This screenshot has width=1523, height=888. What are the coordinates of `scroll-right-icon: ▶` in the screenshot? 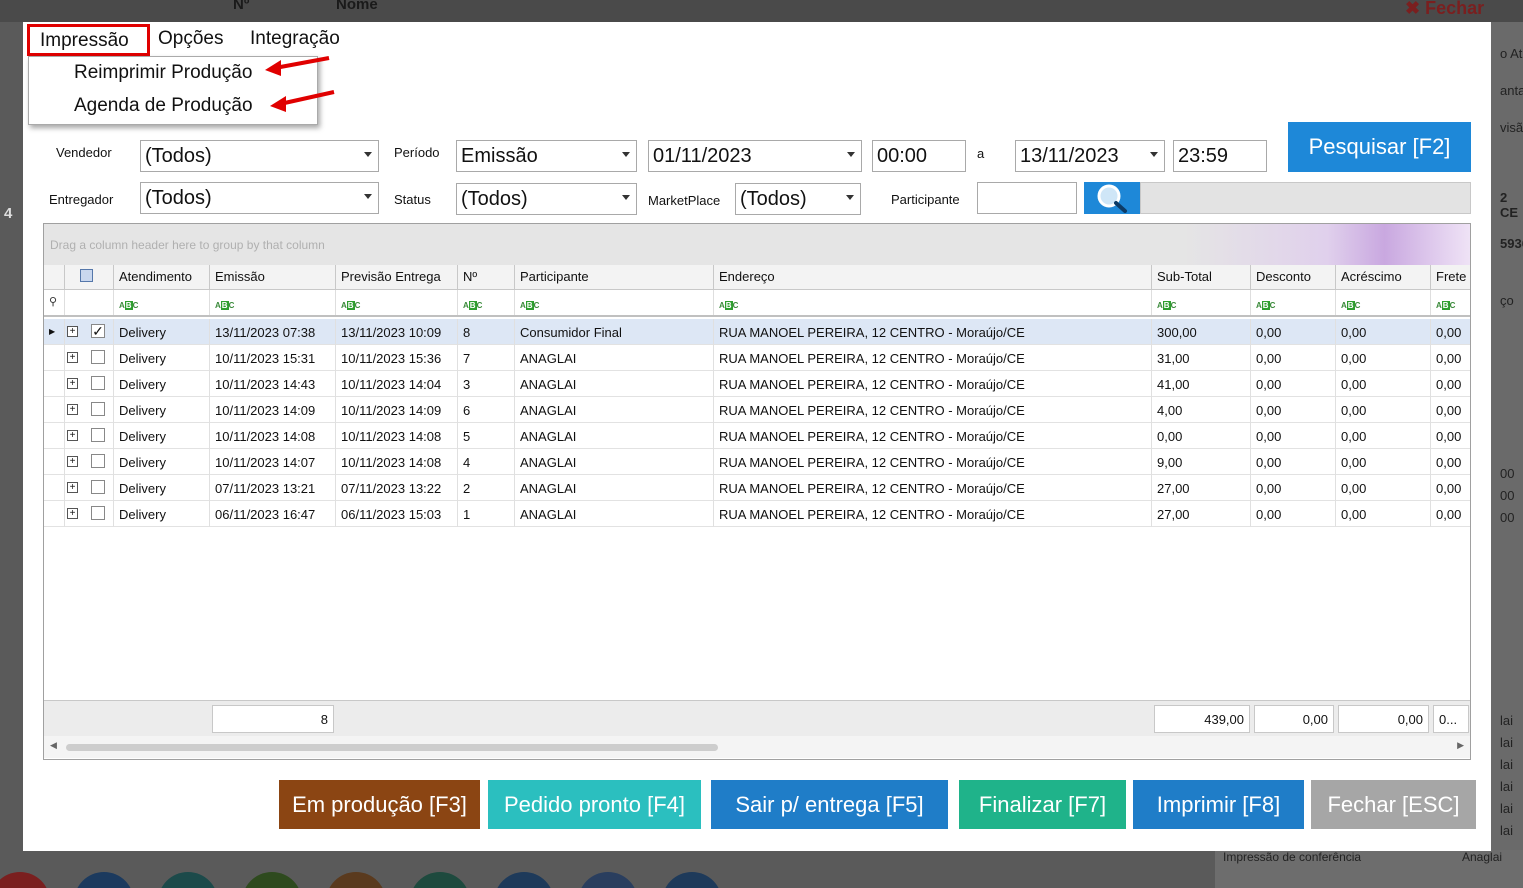 It's located at (1460, 745).